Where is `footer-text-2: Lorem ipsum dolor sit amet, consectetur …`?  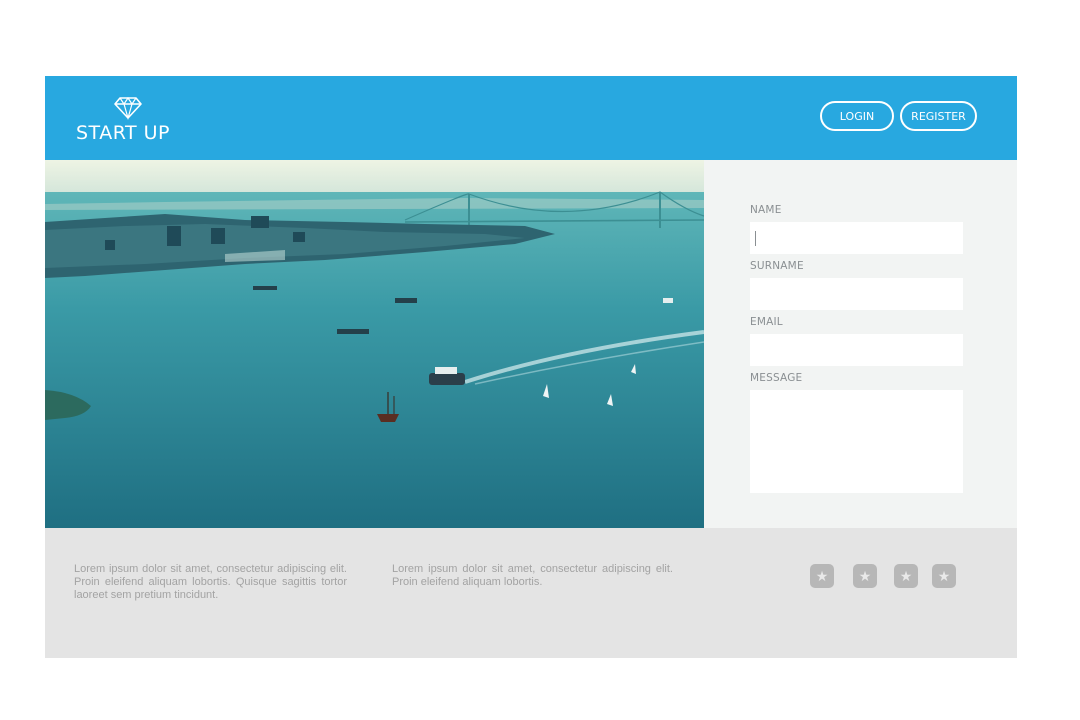
footer-text-2: Lorem ipsum dolor sit amet, consectetur … is located at coordinates (532, 575).